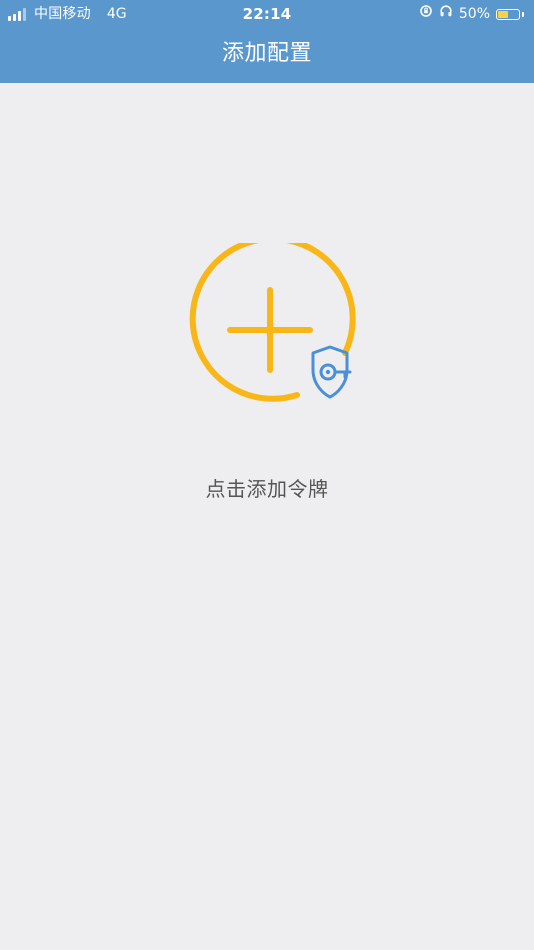 The width and height of the screenshot is (534, 950). I want to click on page-title: 添加配置, so click(266, 53).